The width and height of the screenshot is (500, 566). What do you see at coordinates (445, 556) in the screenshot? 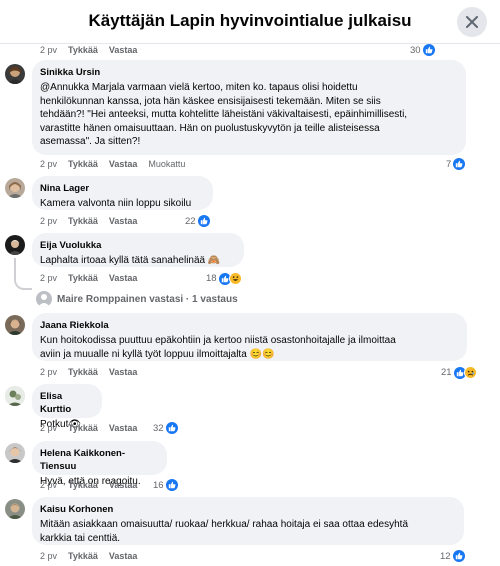
I see `reaction-count: 12` at bounding box center [445, 556].